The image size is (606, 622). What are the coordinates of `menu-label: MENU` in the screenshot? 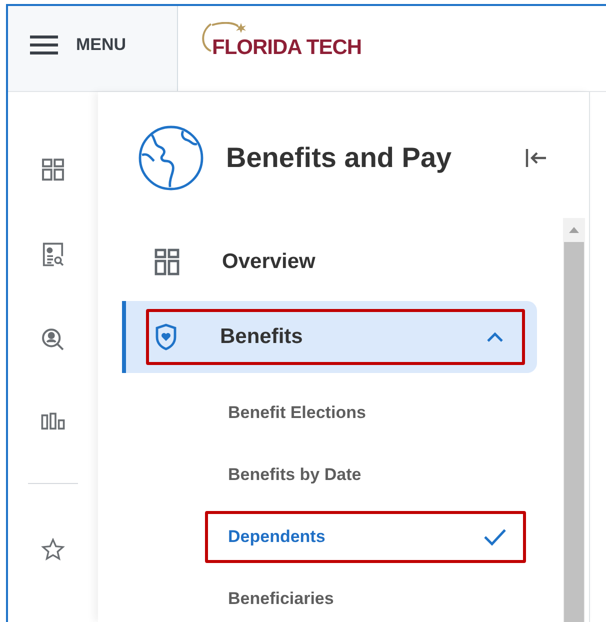 It's located at (101, 44).